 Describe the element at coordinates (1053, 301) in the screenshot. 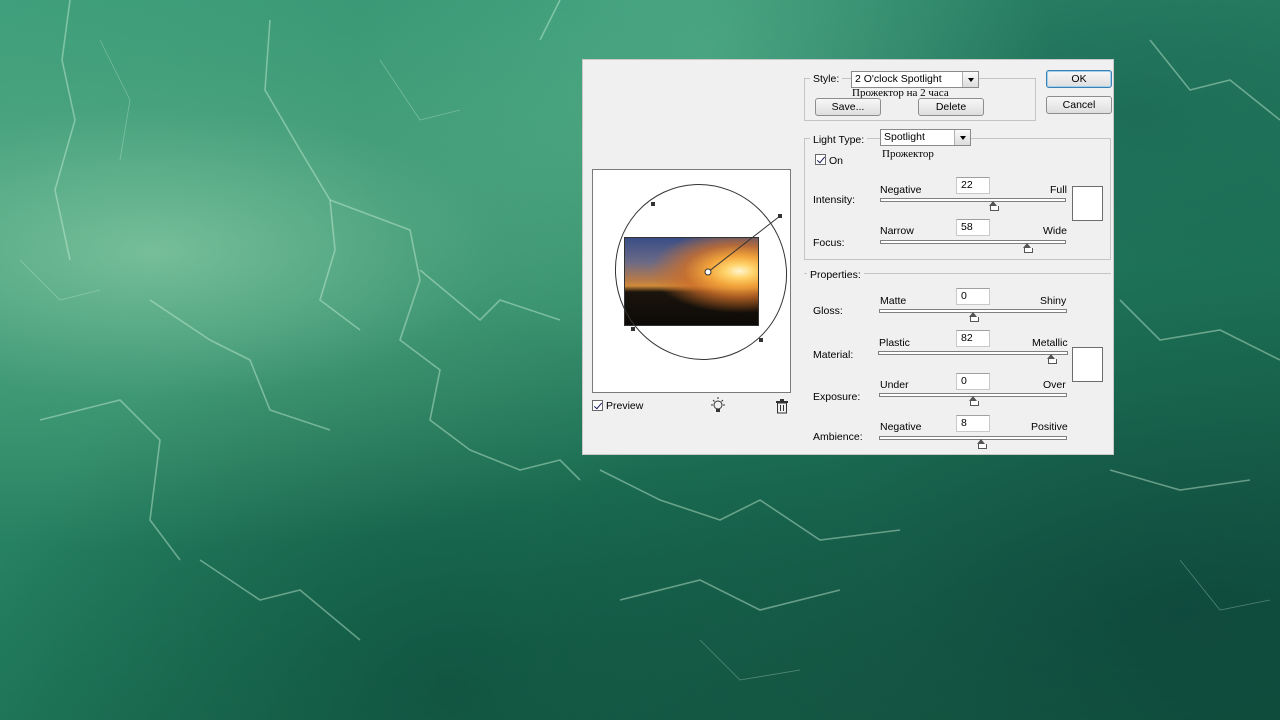

I see `gloss-max-label: Shiny` at that location.